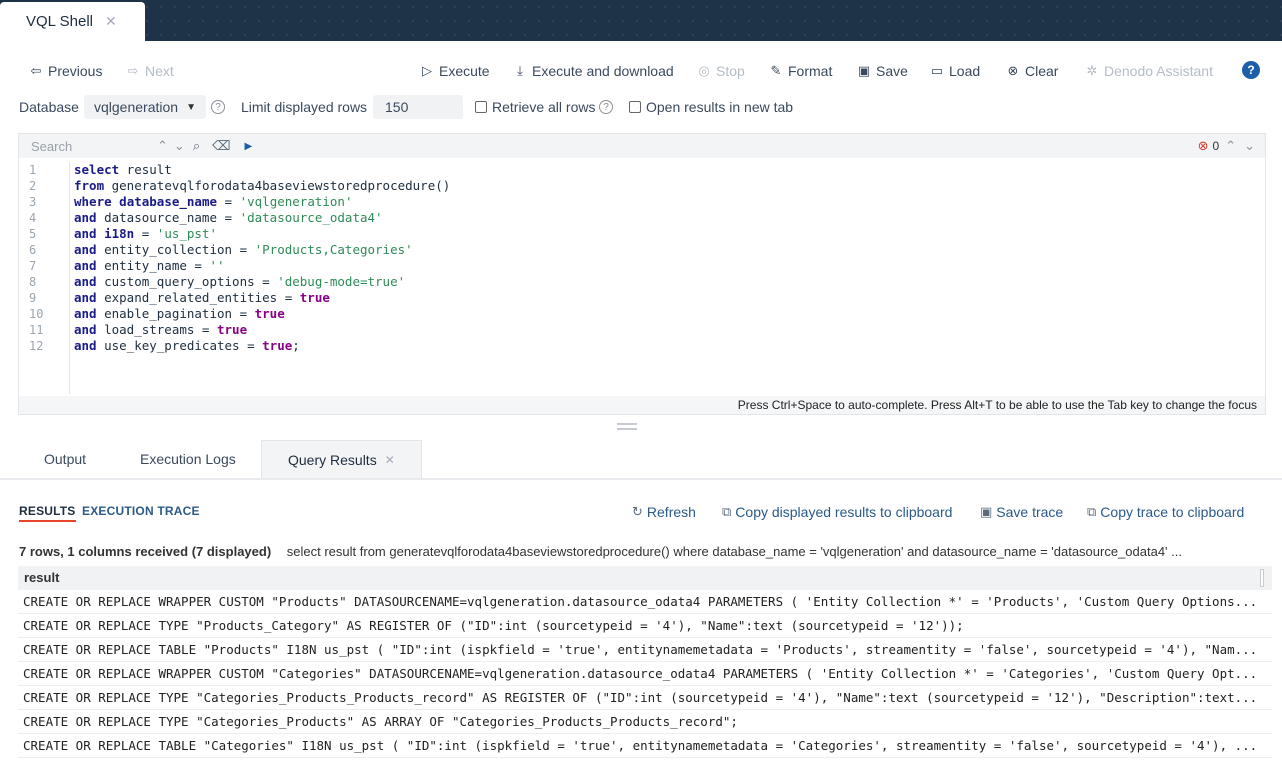 Image resolution: width=1282 pixels, height=781 pixels. Describe the element at coordinates (1158, 71) in the screenshot. I see `assistant-label: Denodo Assistant` at that location.